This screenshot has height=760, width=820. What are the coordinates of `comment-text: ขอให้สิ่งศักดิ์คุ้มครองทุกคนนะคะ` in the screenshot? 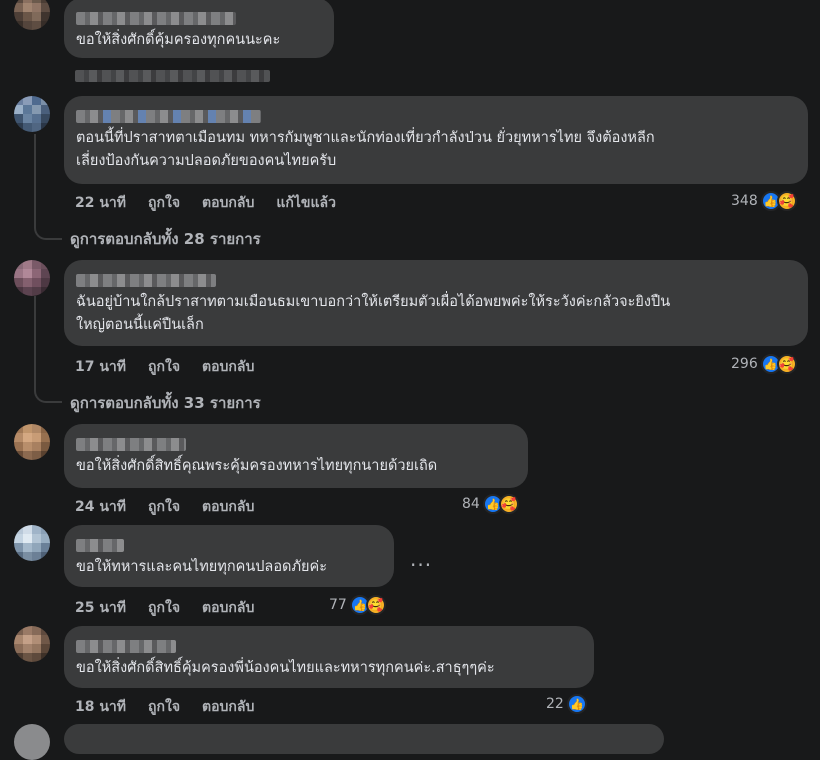 It's located at (178, 40).